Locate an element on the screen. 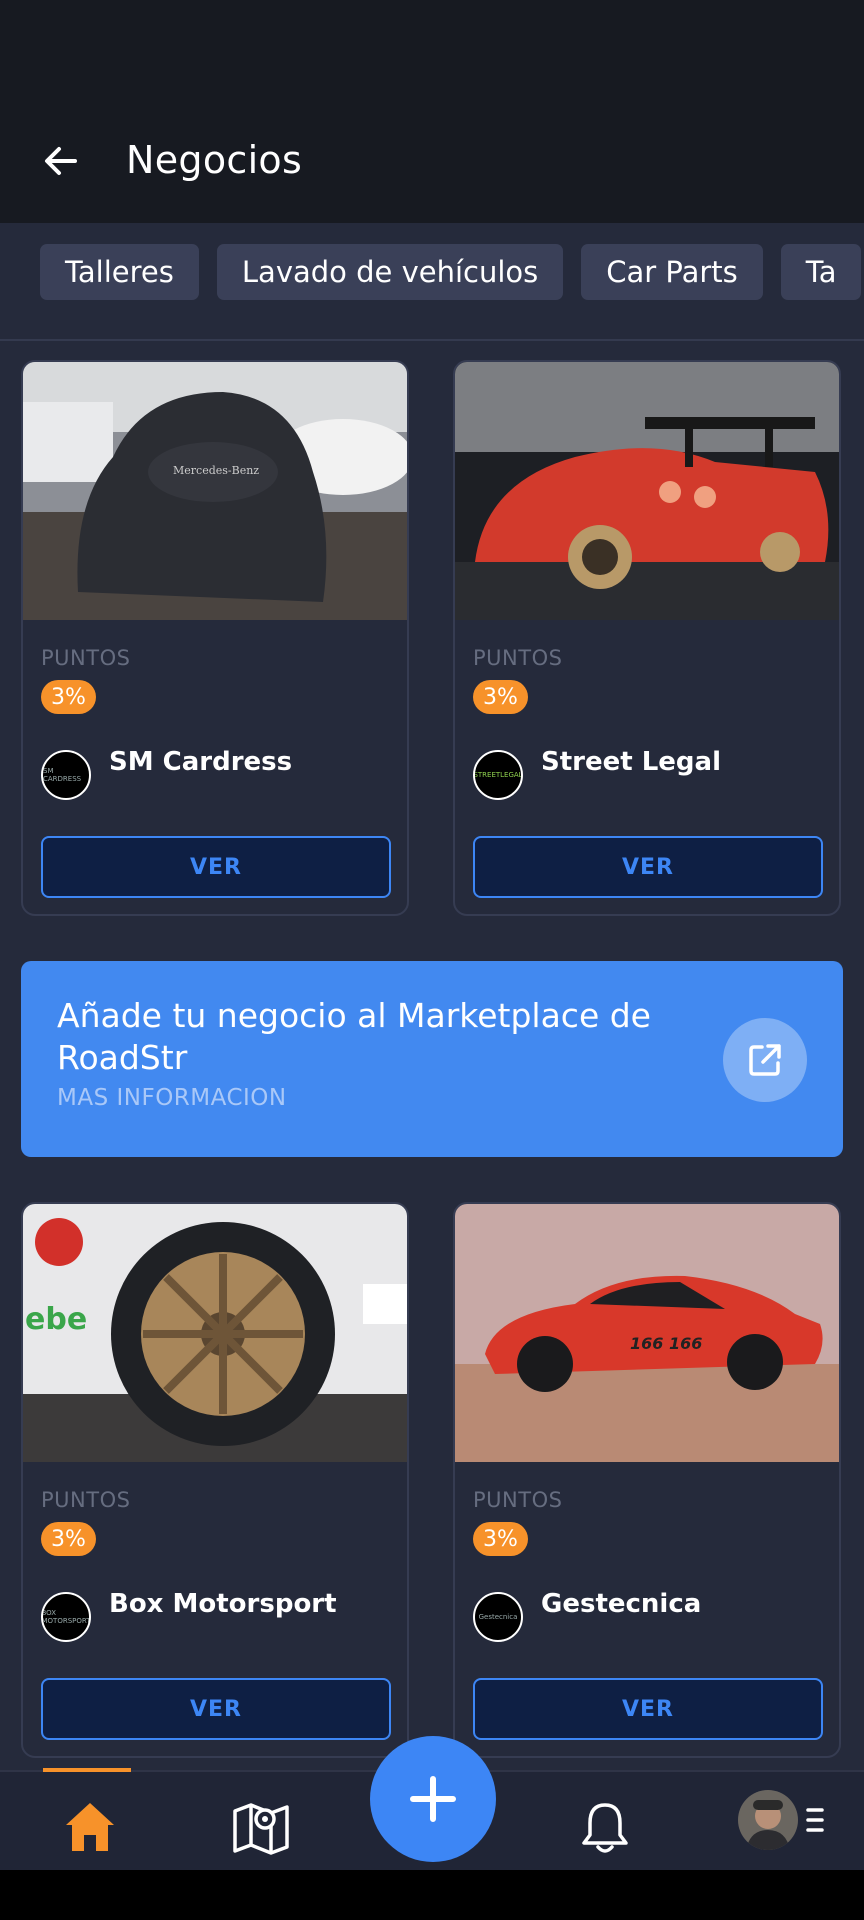  business-logo: SM CARDRESS is located at coordinates (66, 775).